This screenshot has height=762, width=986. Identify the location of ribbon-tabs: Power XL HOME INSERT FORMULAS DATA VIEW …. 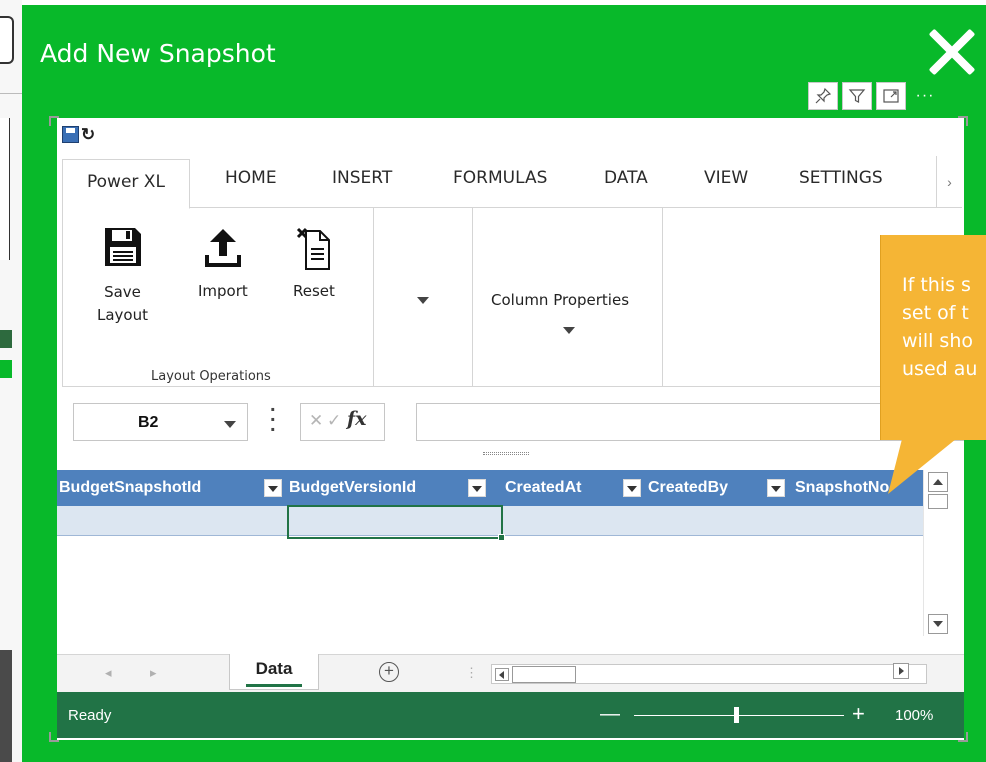
(512, 182).